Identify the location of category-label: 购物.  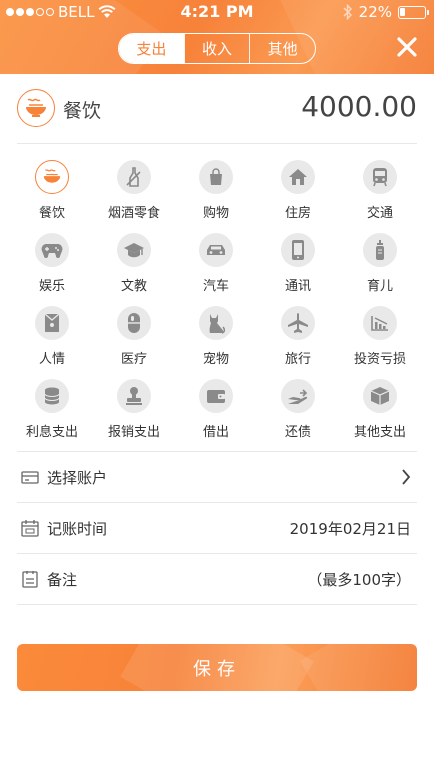
(215, 213).